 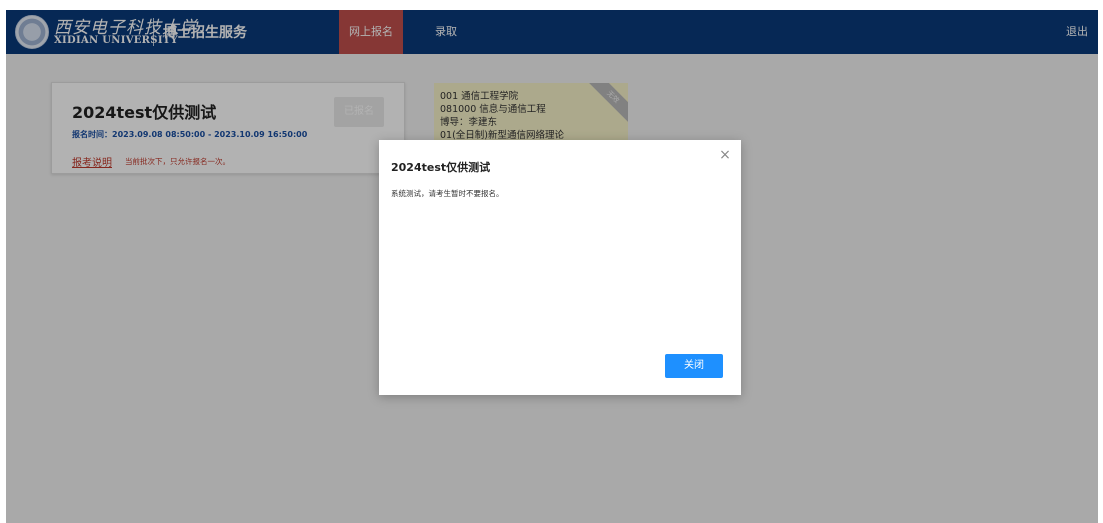 What do you see at coordinates (441, 167) in the screenshot?
I see `dialog-title: 2024test仅供测试` at bounding box center [441, 167].